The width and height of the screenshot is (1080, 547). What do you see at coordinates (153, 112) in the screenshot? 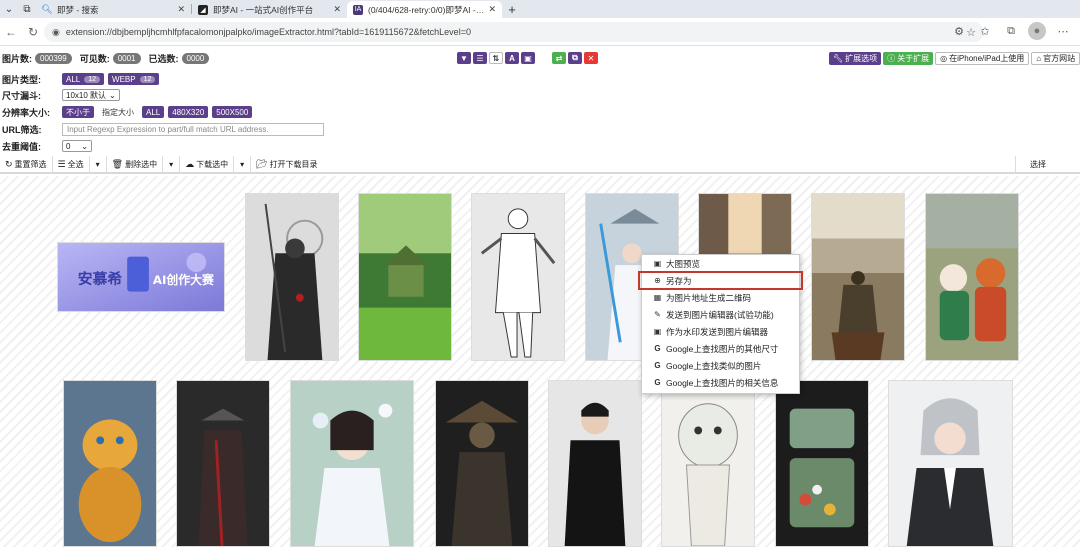
I see `resolution-all: ALL` at bounding box center [153, 112].